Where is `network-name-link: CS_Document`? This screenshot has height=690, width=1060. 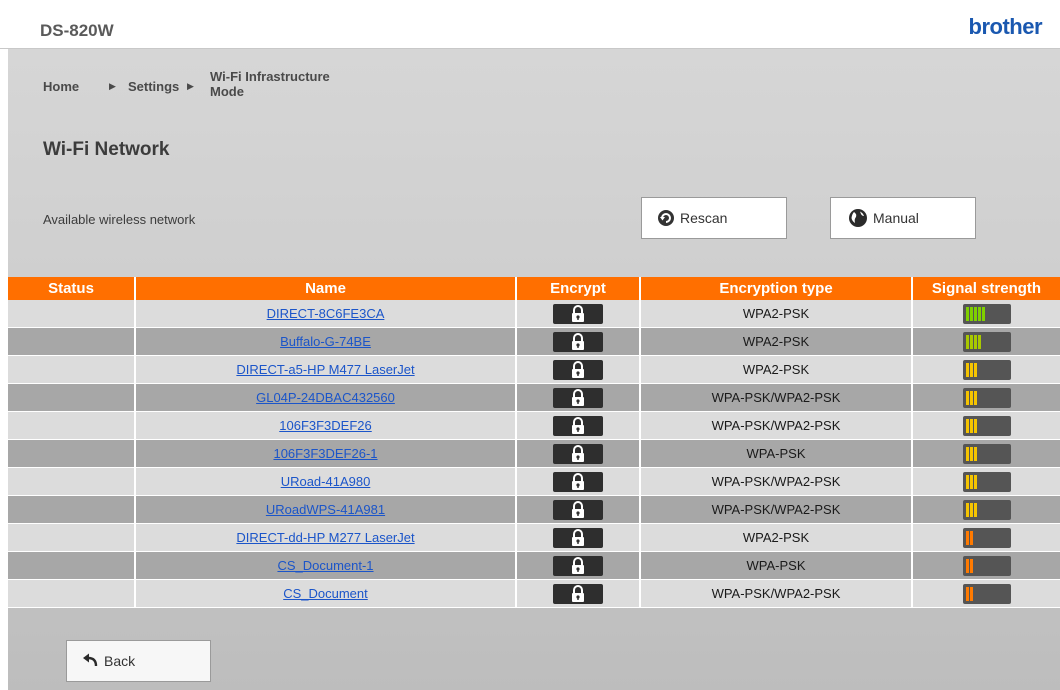 network-name-link: CS_Document is located at coordinates (325, 593).